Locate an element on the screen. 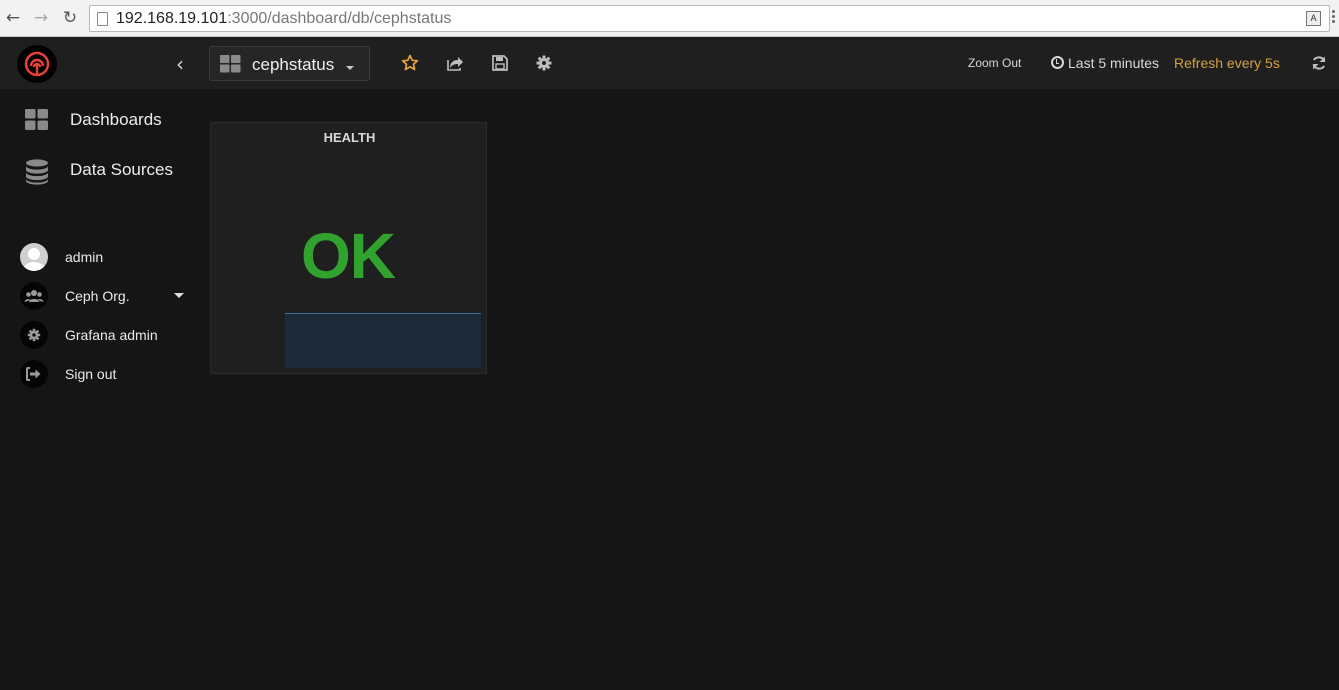 The width and height of the screenshot is (1339, 690). time-range-picker: Last 5 minutes is located at coordinates (1105, 63).